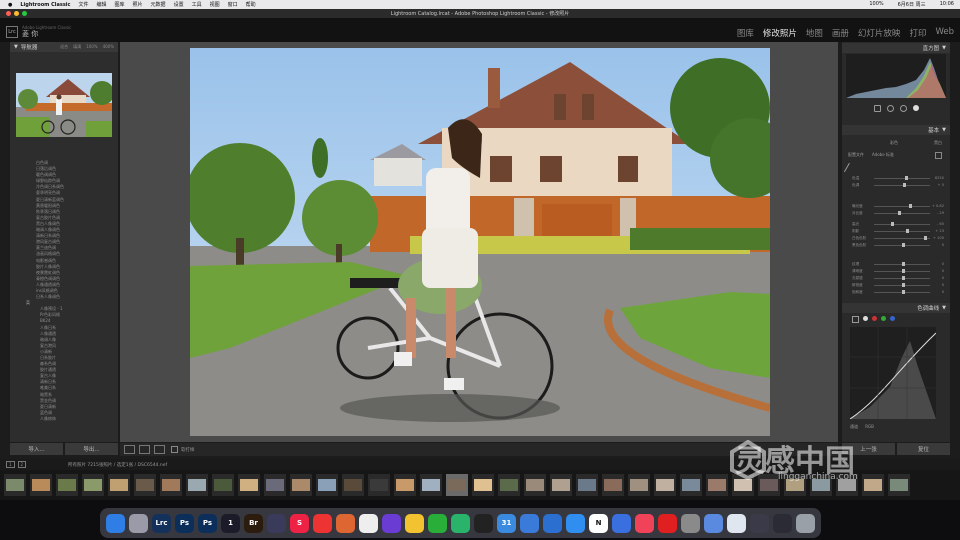  I want to click on profile-dropdown: Adobe 标准, so click(883, 155).